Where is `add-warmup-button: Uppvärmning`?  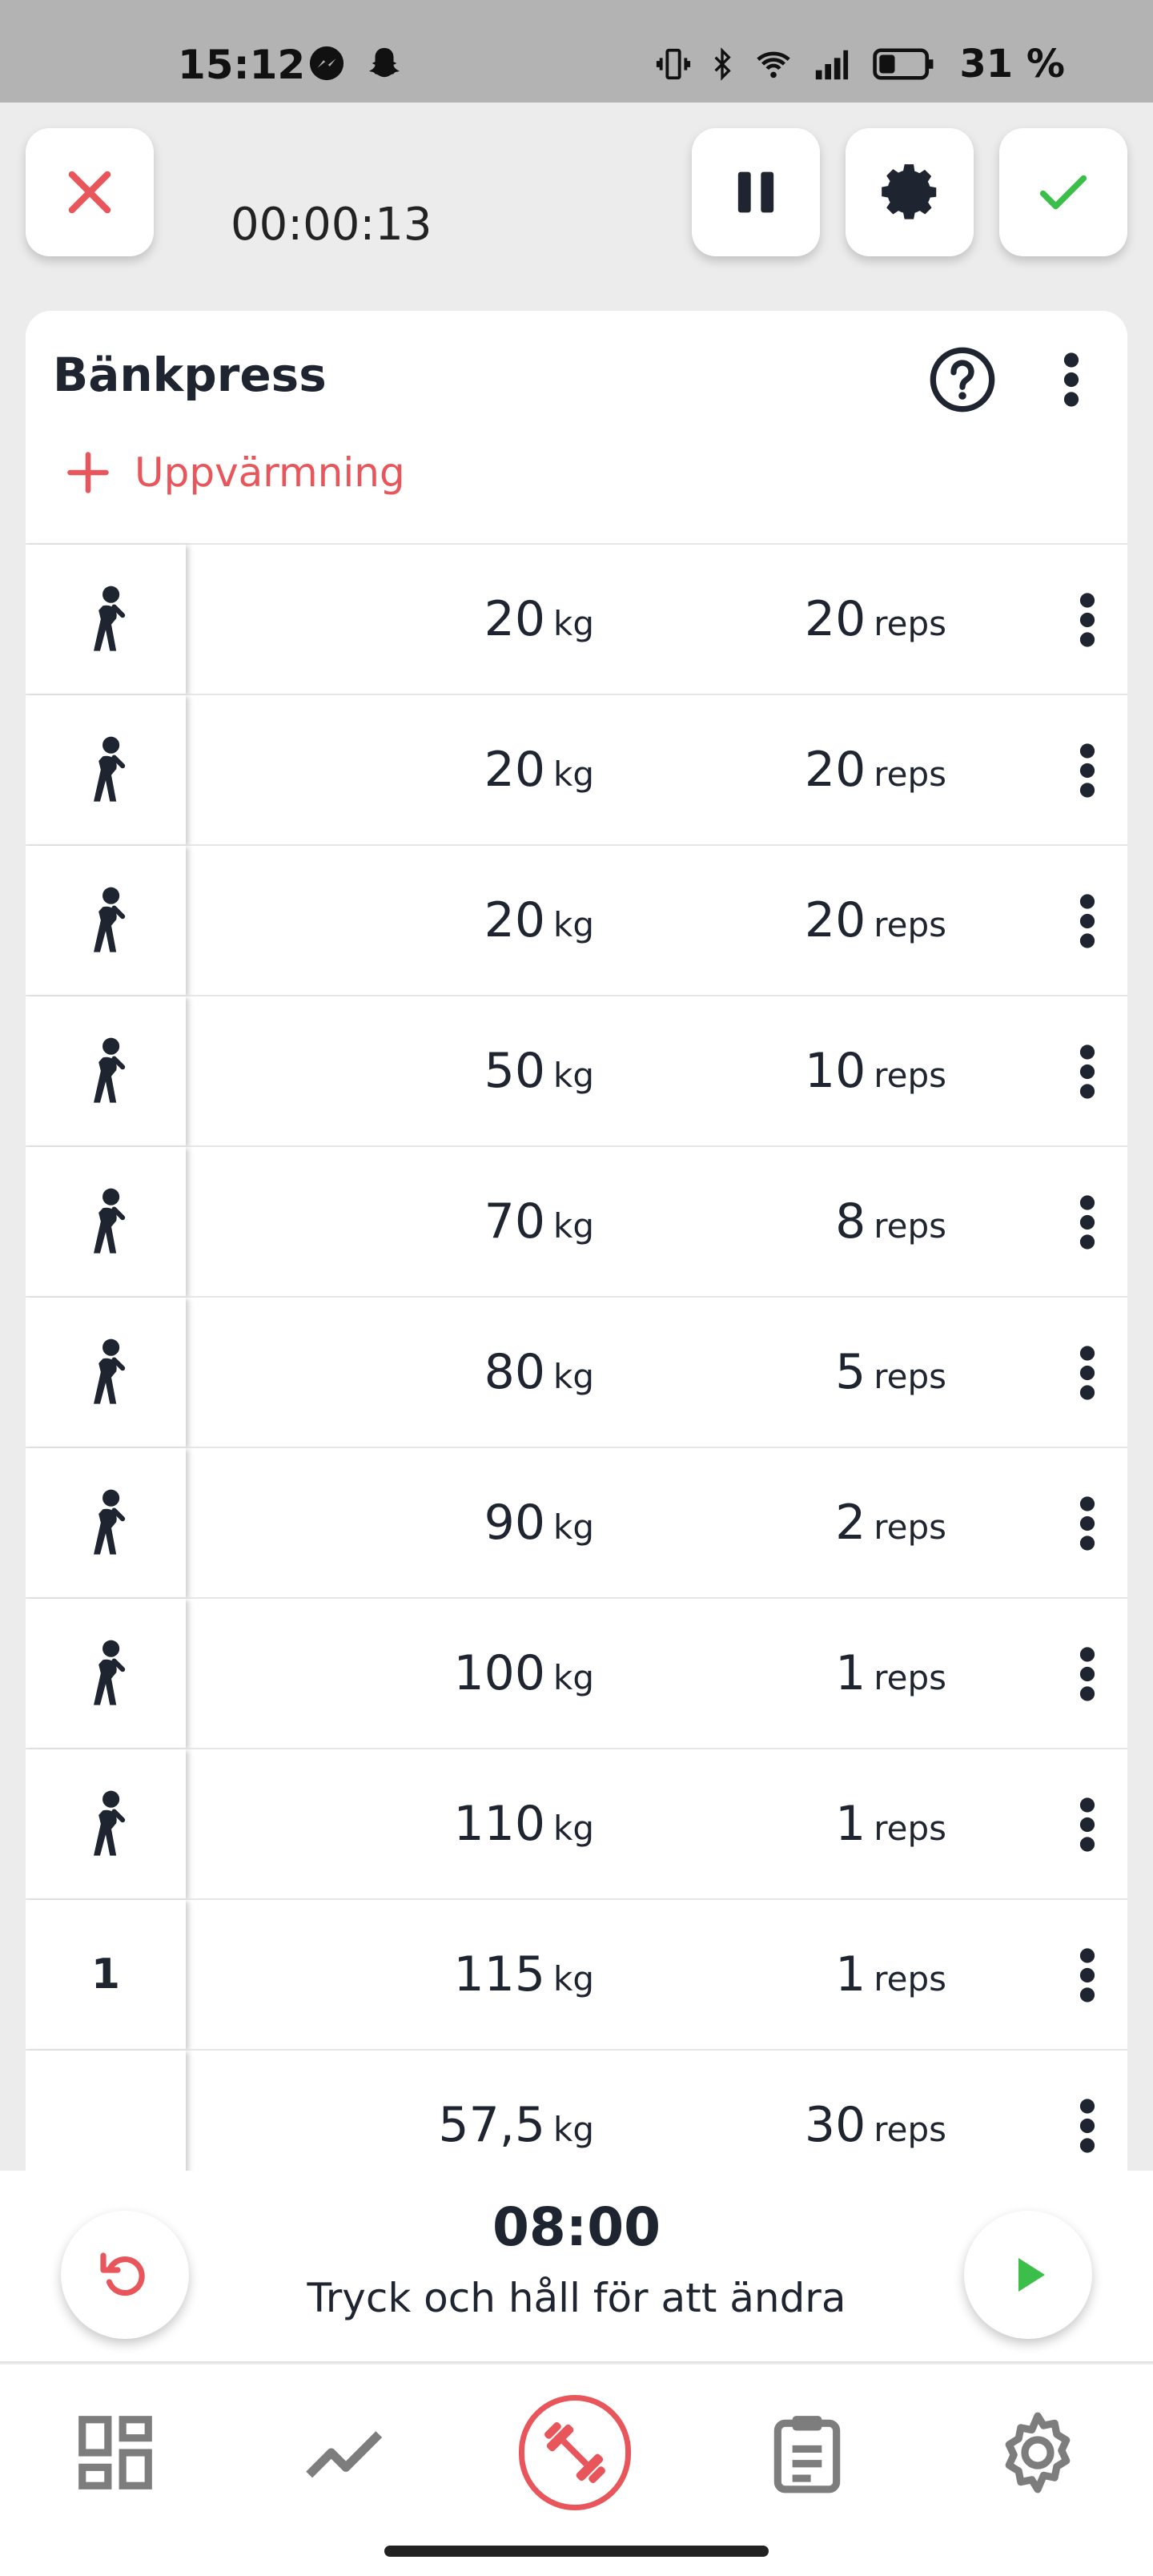
add-warmup-button: Uppvärmning is located at coordinates (234, 473).